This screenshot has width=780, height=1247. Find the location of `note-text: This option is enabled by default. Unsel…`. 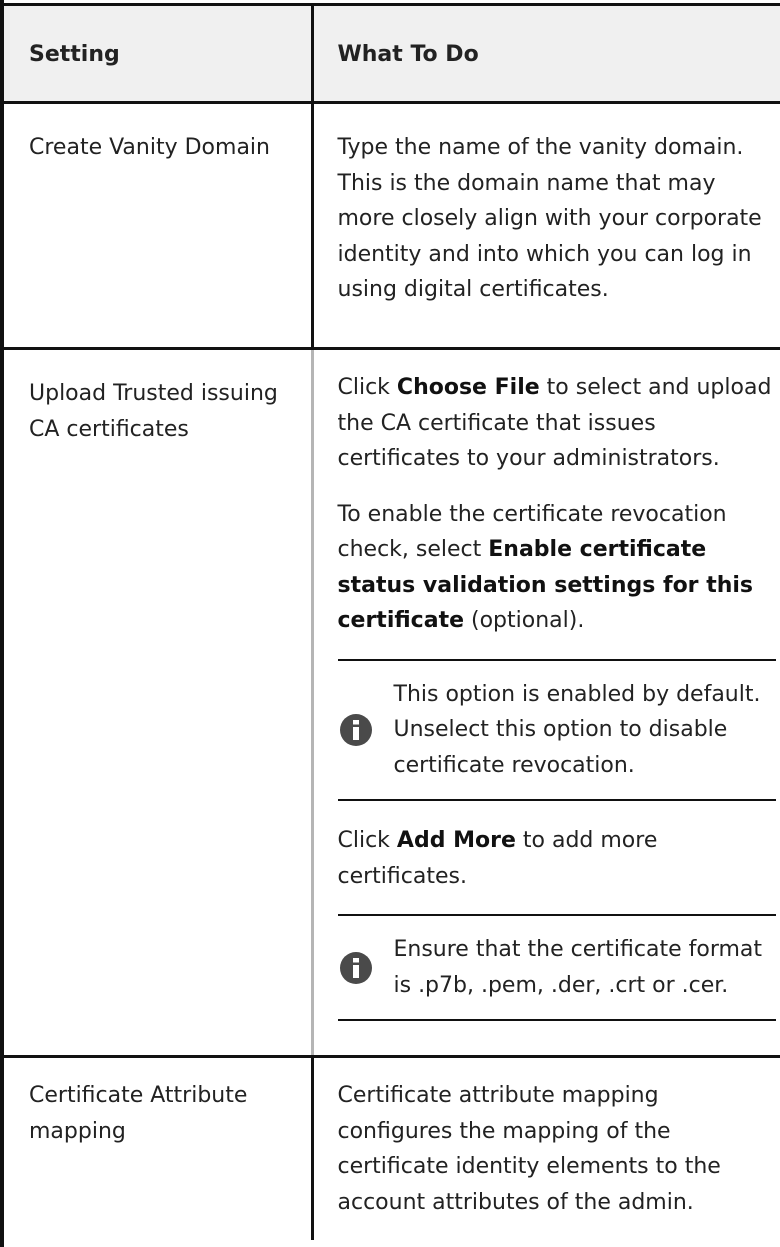

note-text: This option is enabled by default. Unsel… is located at coordinates (577, 729).